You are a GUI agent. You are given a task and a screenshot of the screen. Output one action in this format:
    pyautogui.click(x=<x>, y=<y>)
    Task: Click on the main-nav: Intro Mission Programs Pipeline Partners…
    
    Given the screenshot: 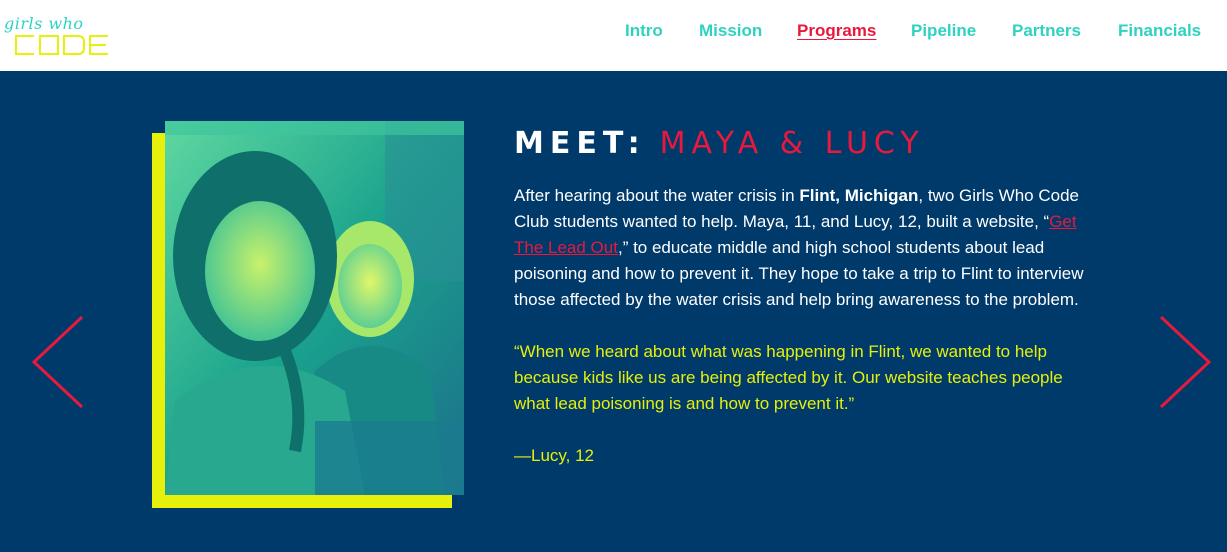 What is the action you would take?
    pyautogui.click(x=613, y=33)
    